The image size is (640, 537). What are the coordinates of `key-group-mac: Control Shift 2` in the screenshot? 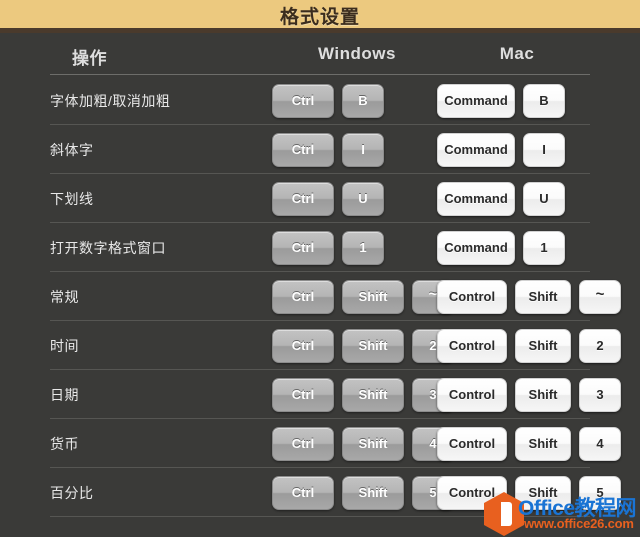 It's located at (529, 345).